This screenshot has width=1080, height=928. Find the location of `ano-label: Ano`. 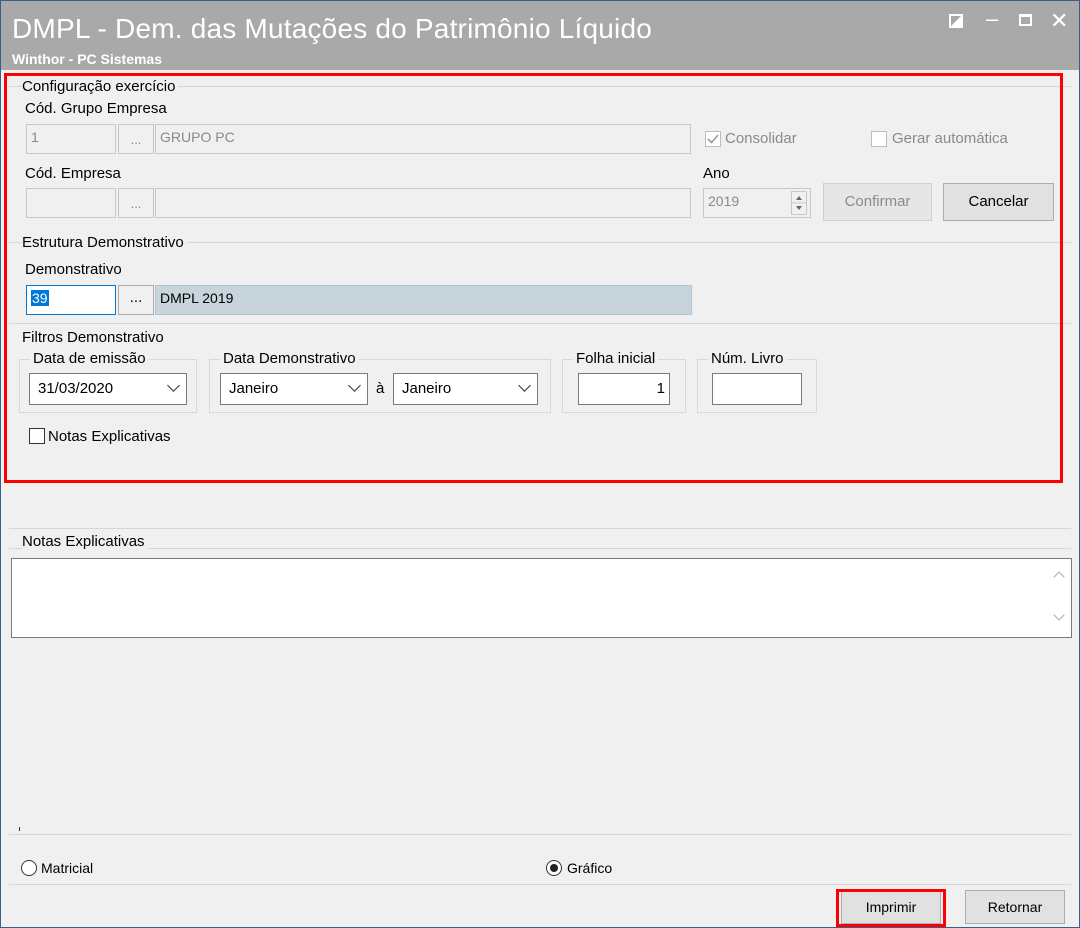

ano-label: Ano is located at coordinates (716, 173).